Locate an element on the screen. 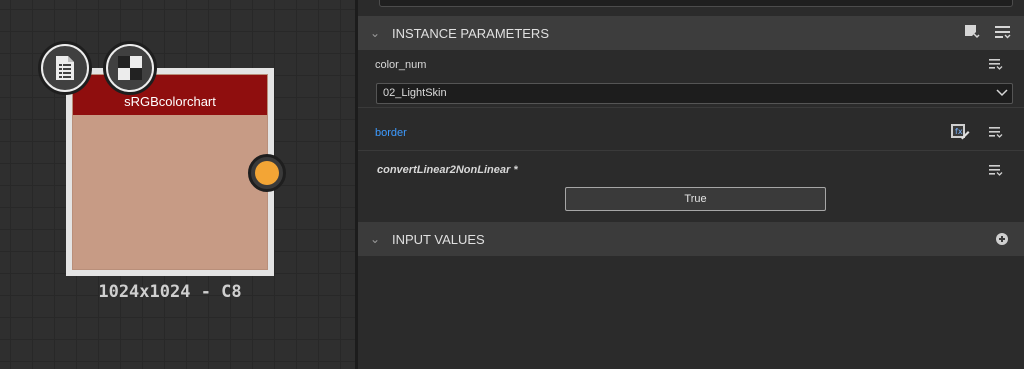 The width and height of the screenshot is (1024, 369). param-label-border: border is located at coordinates (391, 133).